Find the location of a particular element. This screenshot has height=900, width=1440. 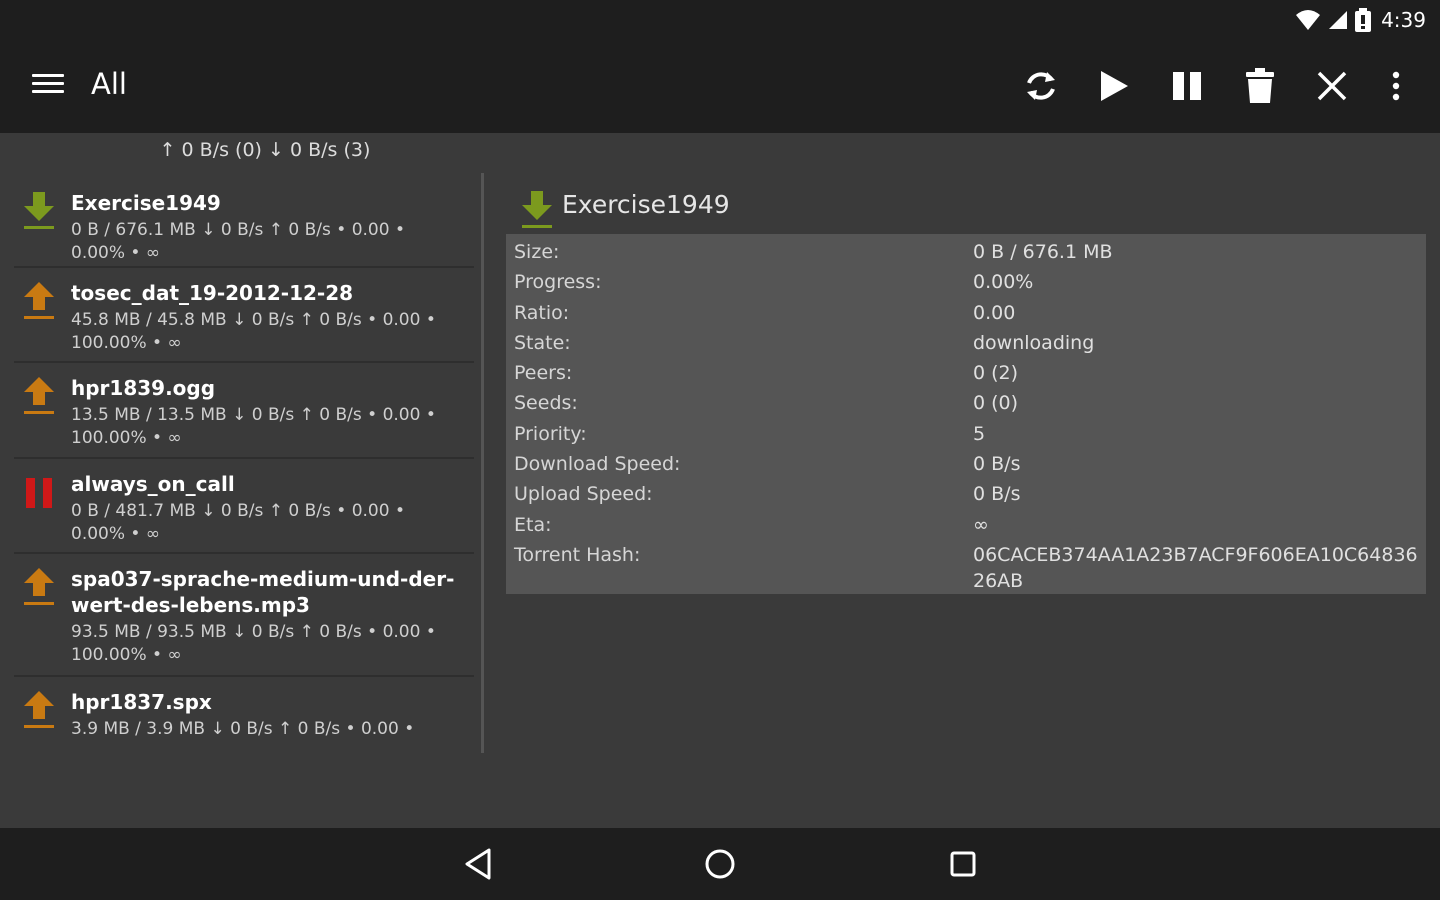

toolbar-title: All is located at coordinates (109, 84).